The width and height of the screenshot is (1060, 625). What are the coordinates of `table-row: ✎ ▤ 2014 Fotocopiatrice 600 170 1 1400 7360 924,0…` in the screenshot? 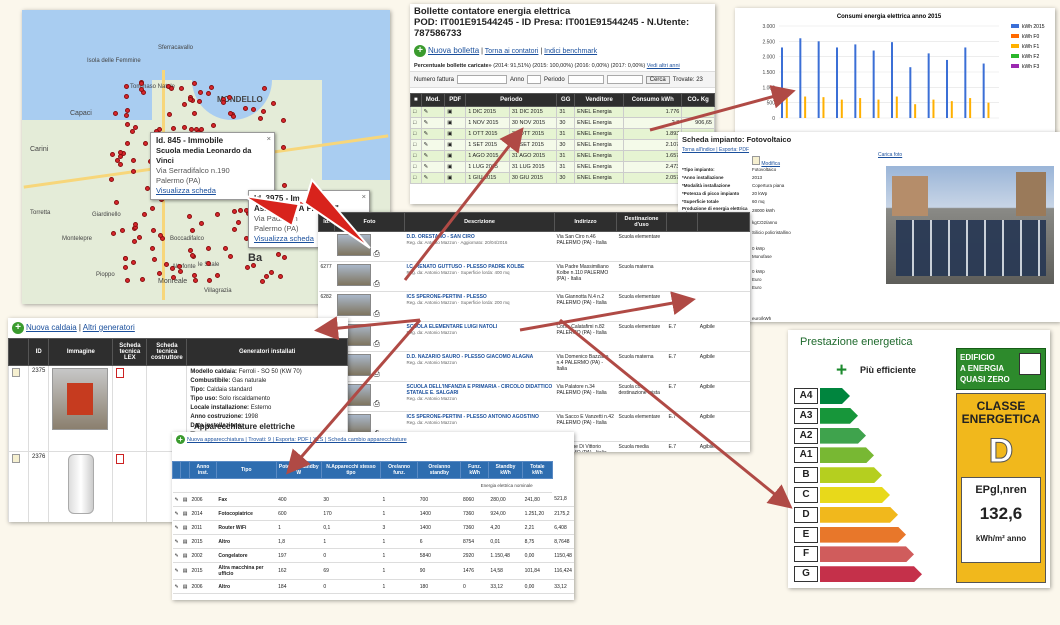 It's located at (373, 513).